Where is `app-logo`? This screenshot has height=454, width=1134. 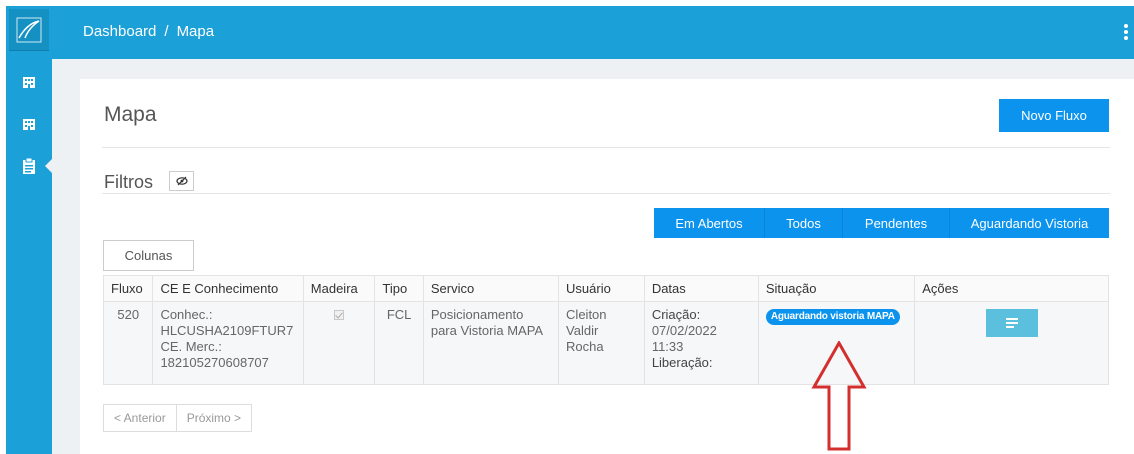
app-logo is located at coordinates (29, 30).